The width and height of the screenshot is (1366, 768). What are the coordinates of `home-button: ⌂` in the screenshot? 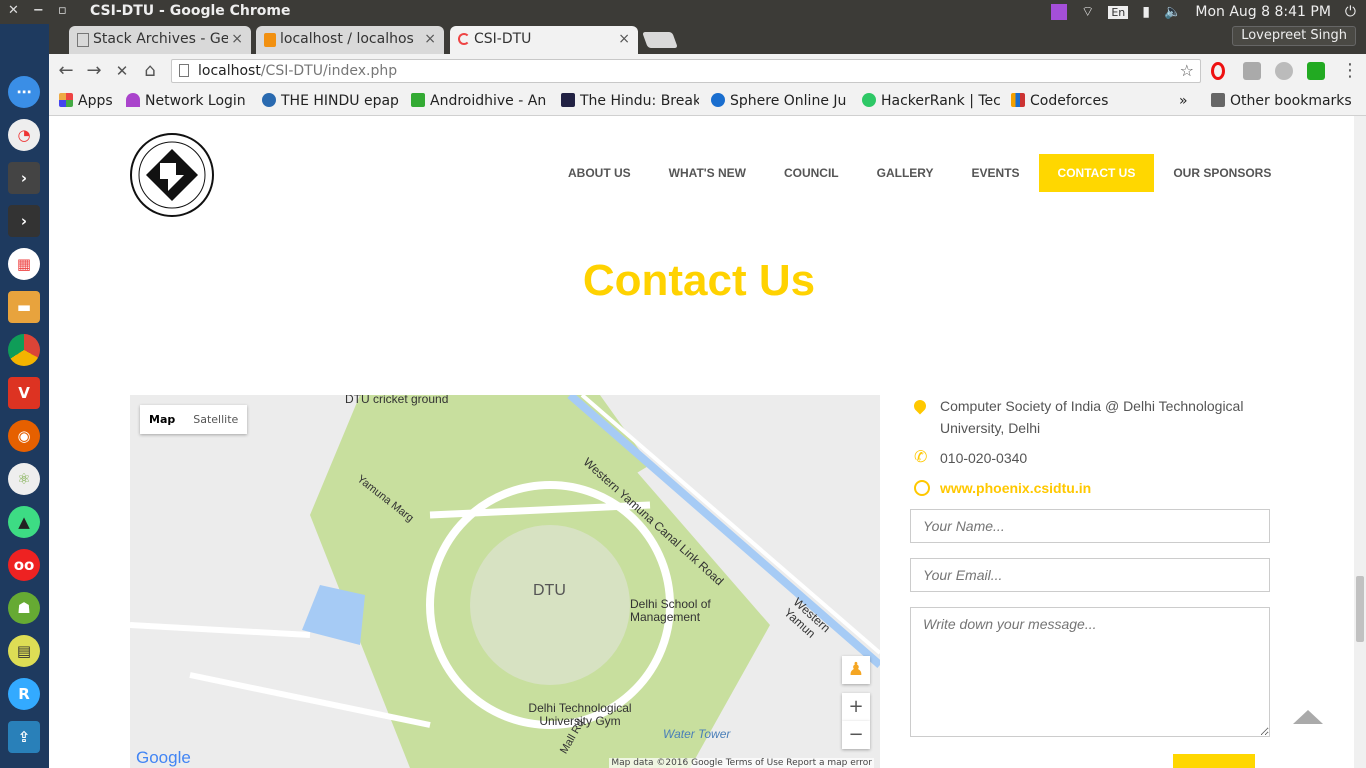 It's located at (150, 70).